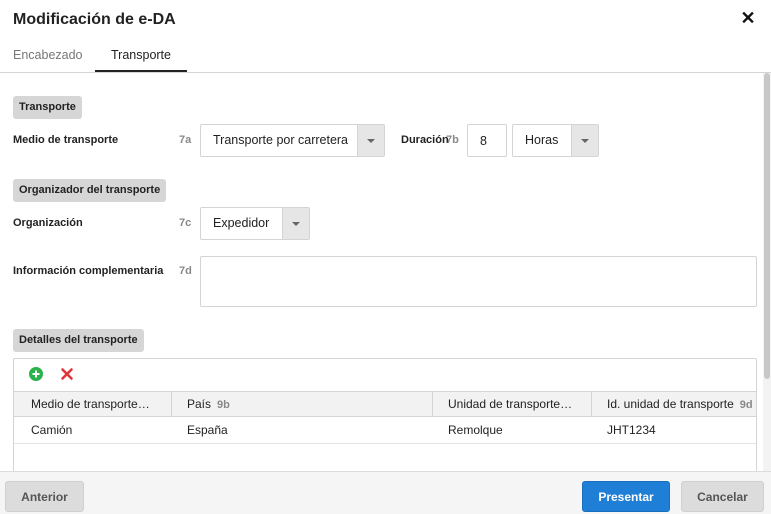  I want to click on medio-transporte-dropdown-button, so click(370, 140).